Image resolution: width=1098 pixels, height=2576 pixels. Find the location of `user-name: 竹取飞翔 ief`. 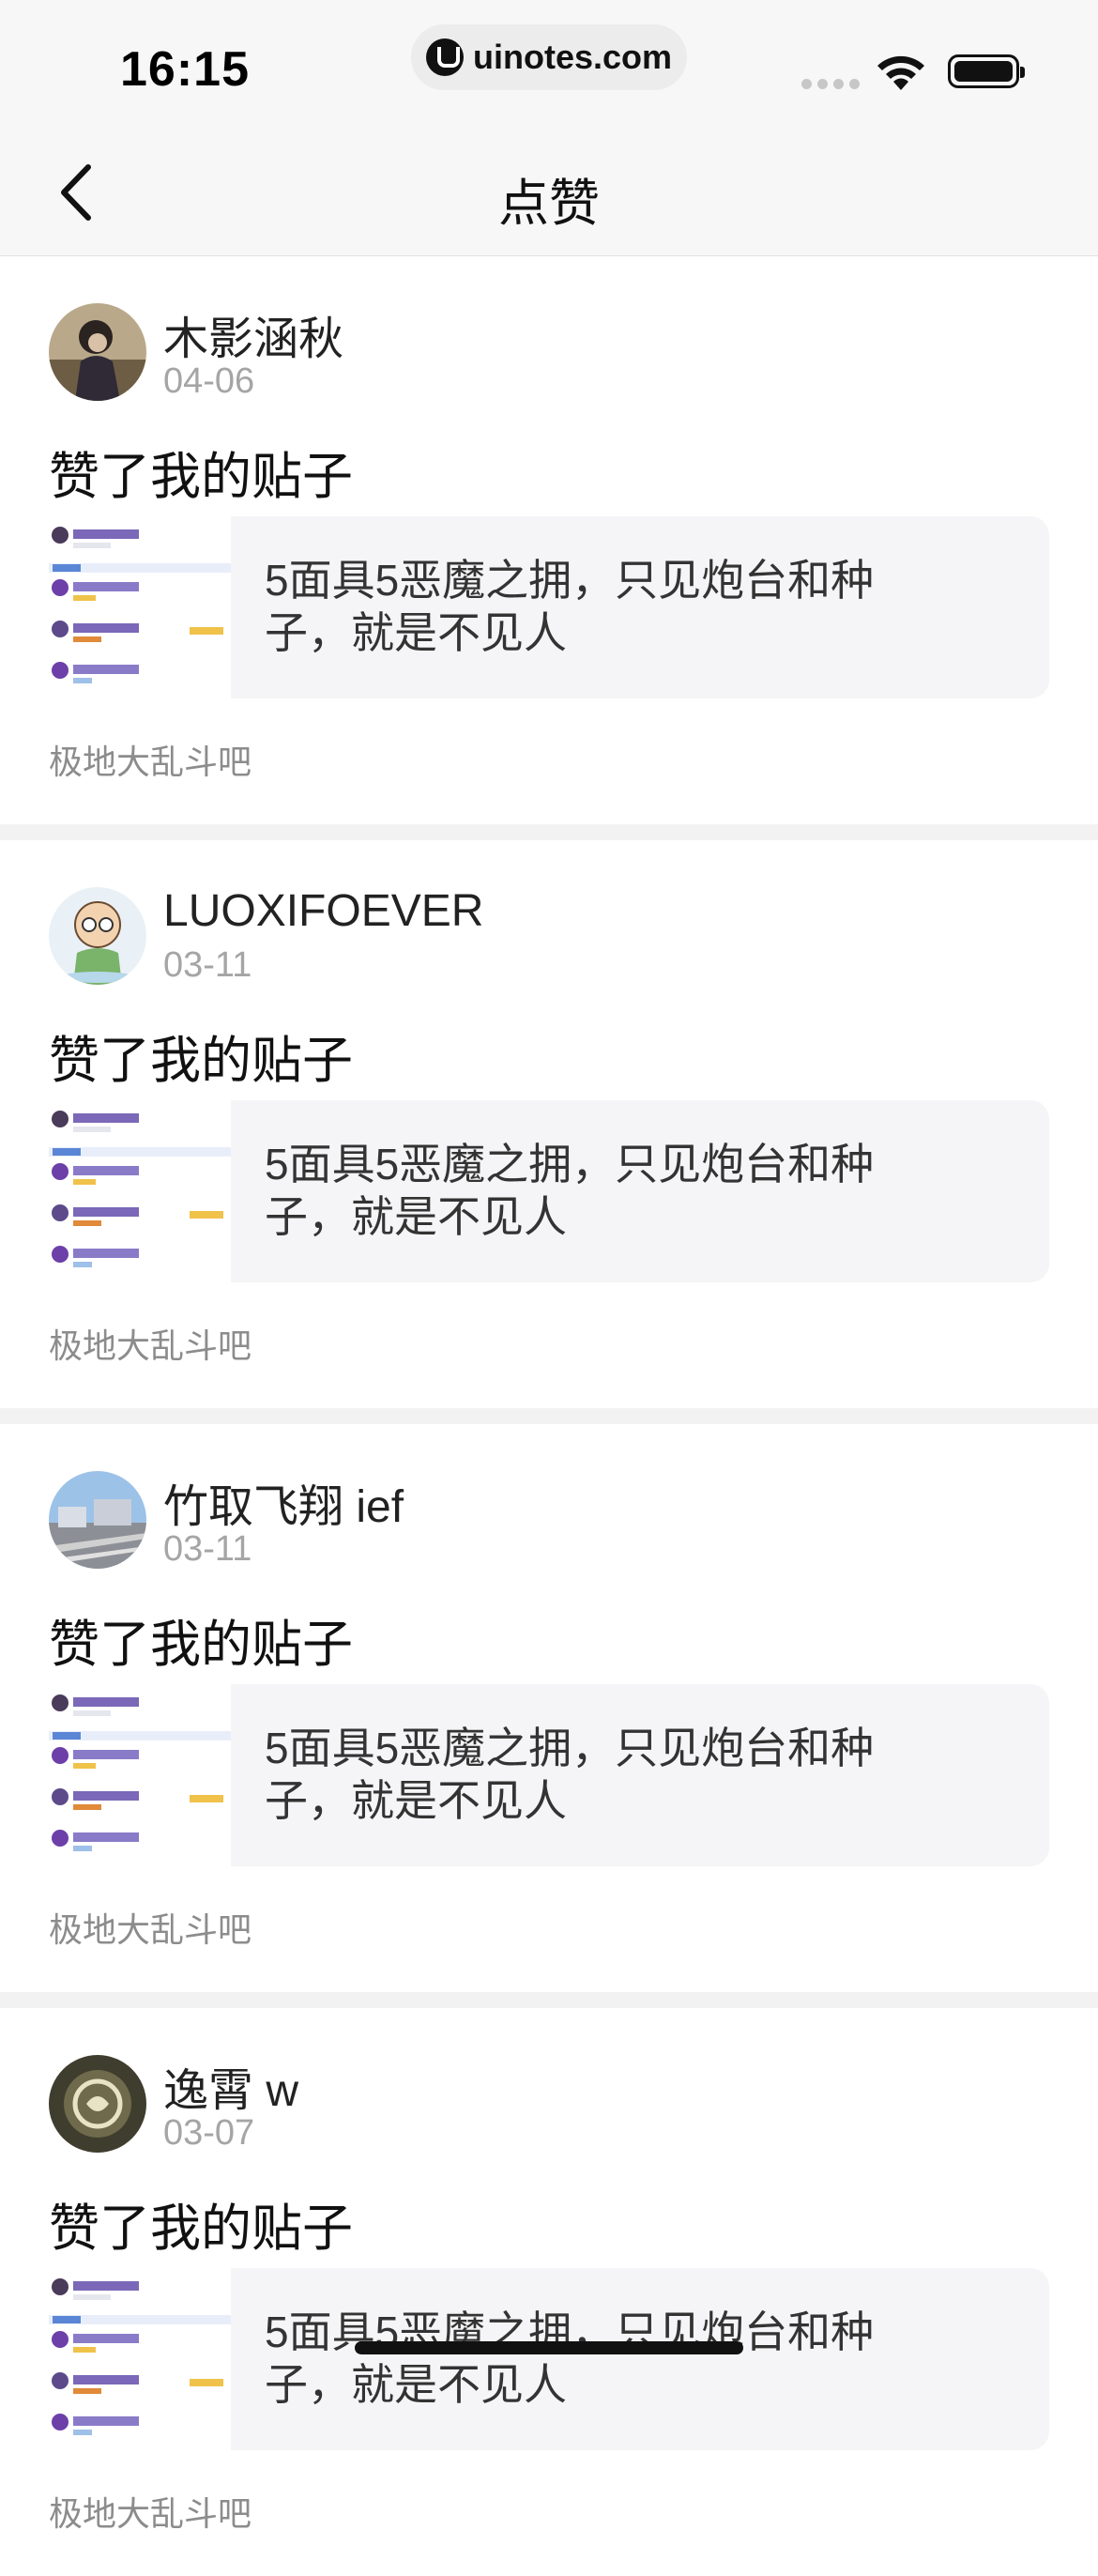

user-name: 竹取飞翔 ief is located at coordinates (283, 1502).